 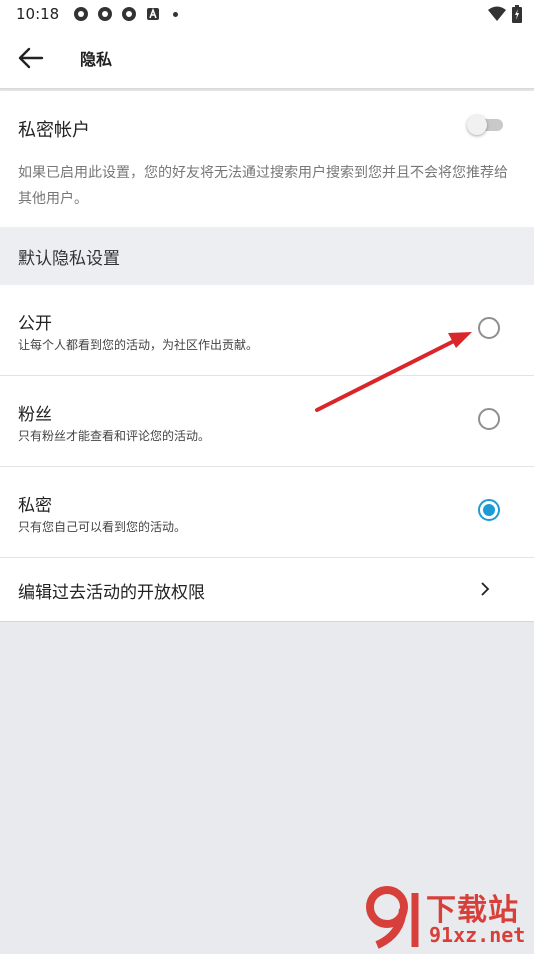 I want to click on option-title: 粉丝, so click(x=35, y=415).